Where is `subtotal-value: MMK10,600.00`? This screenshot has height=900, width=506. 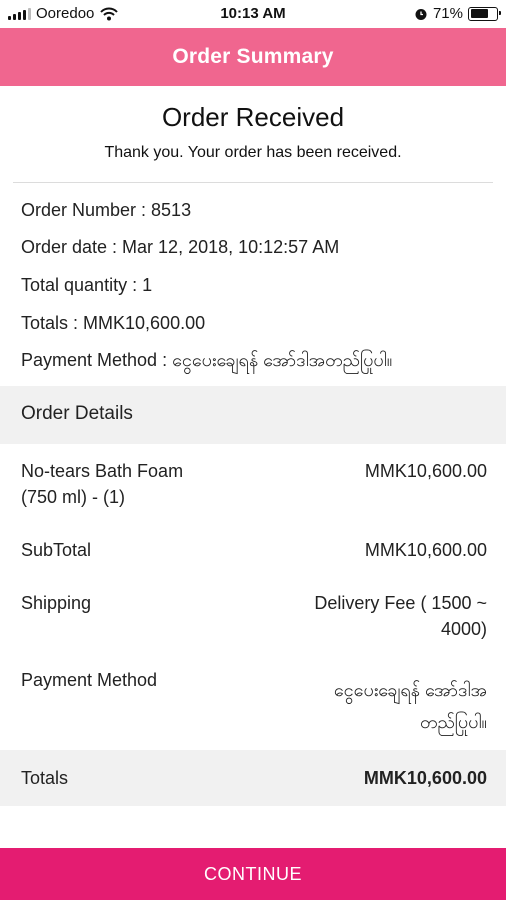
subtotal-value: MMK10,600.00 is located at coordinates (425, 550).